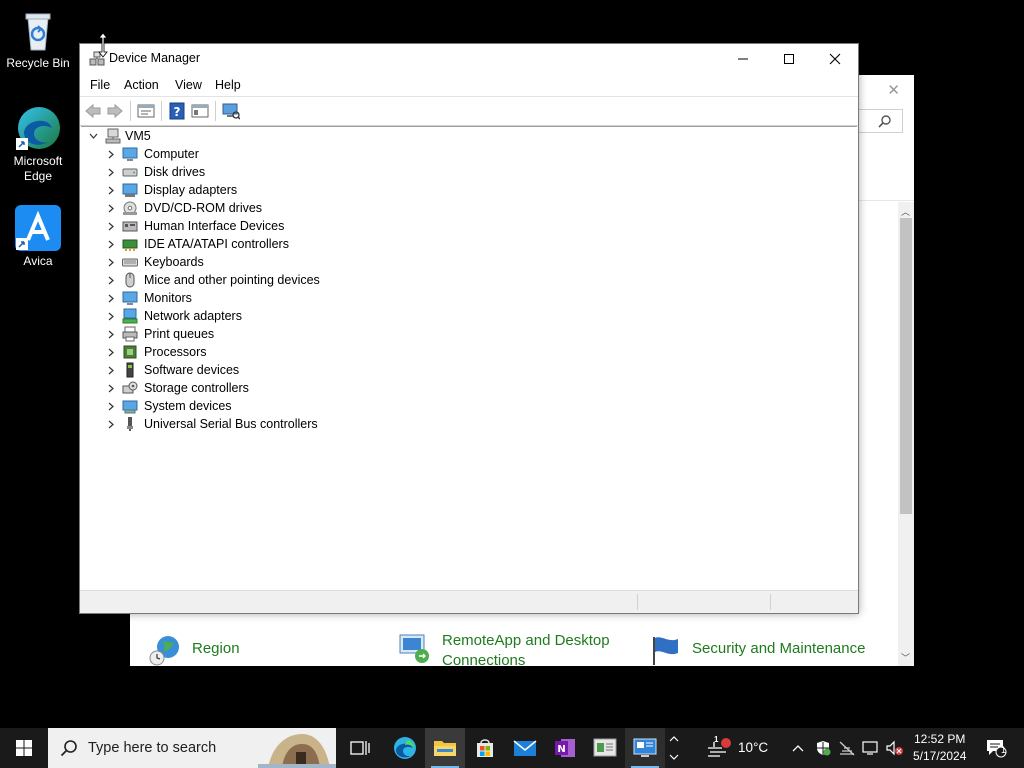 This screenshot has height=768, width=1024. I want to click on minimize-button, so click(743, 59).